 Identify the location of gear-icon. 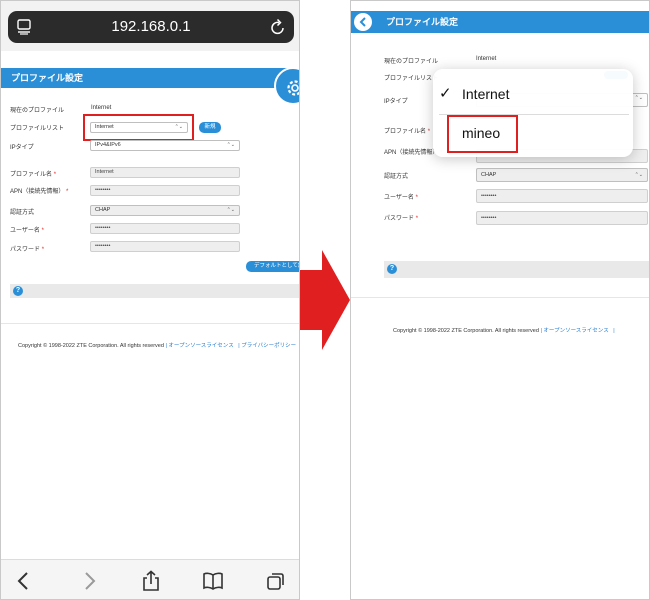
(293, 88).